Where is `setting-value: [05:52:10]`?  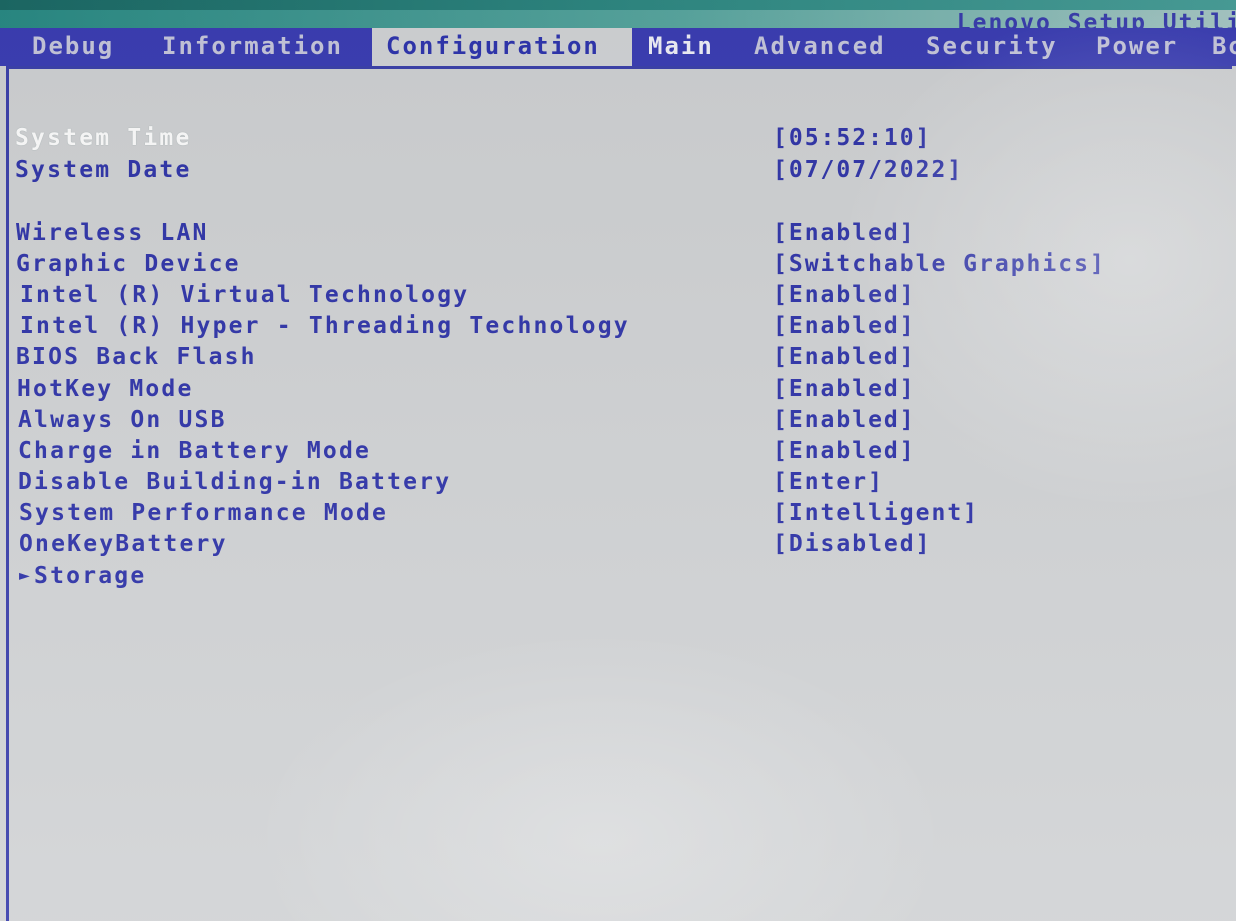
setting-value: [05:52:10] is located at coordinates (852, 138).